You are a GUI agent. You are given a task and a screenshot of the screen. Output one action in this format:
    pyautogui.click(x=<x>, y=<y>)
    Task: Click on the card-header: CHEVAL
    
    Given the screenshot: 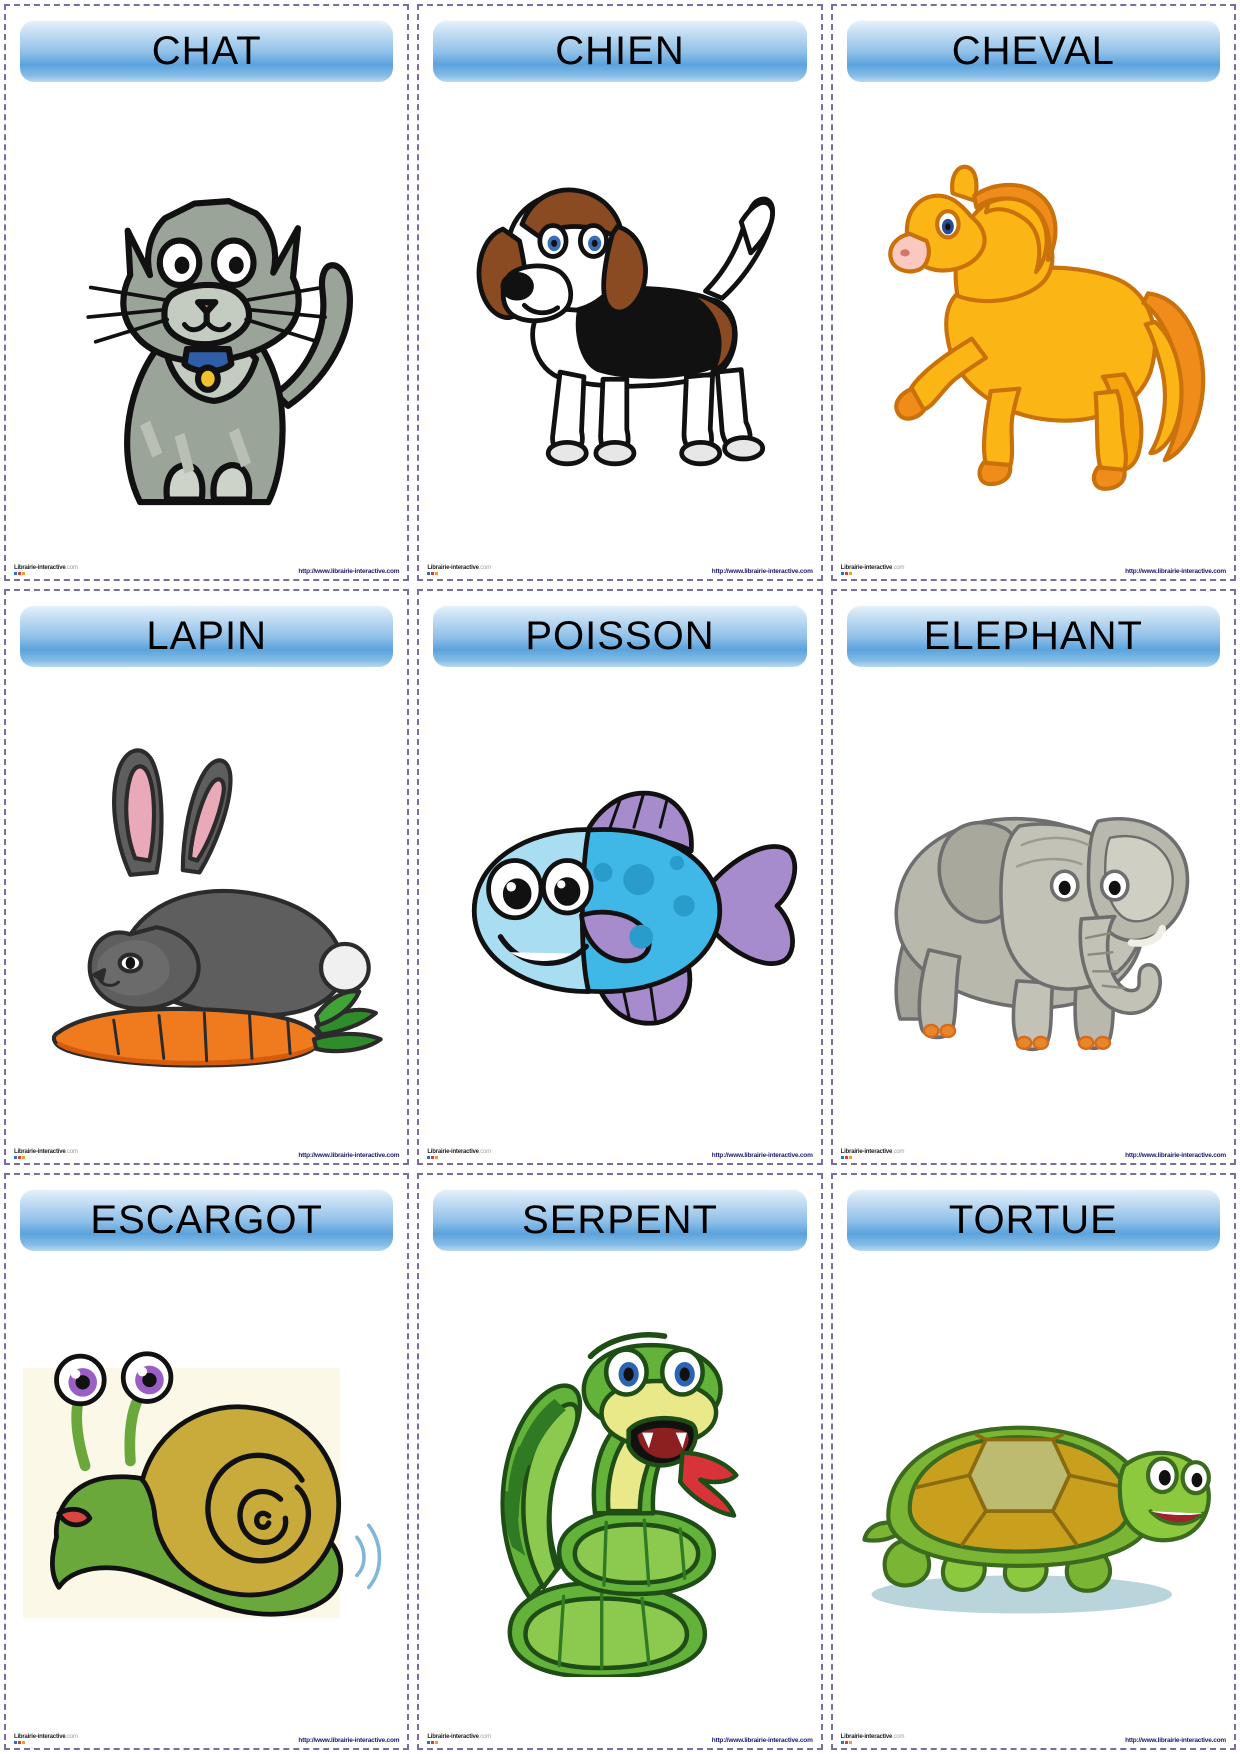 What is the action you would take?
    pyautogui.click(x=1033, y=51)
    